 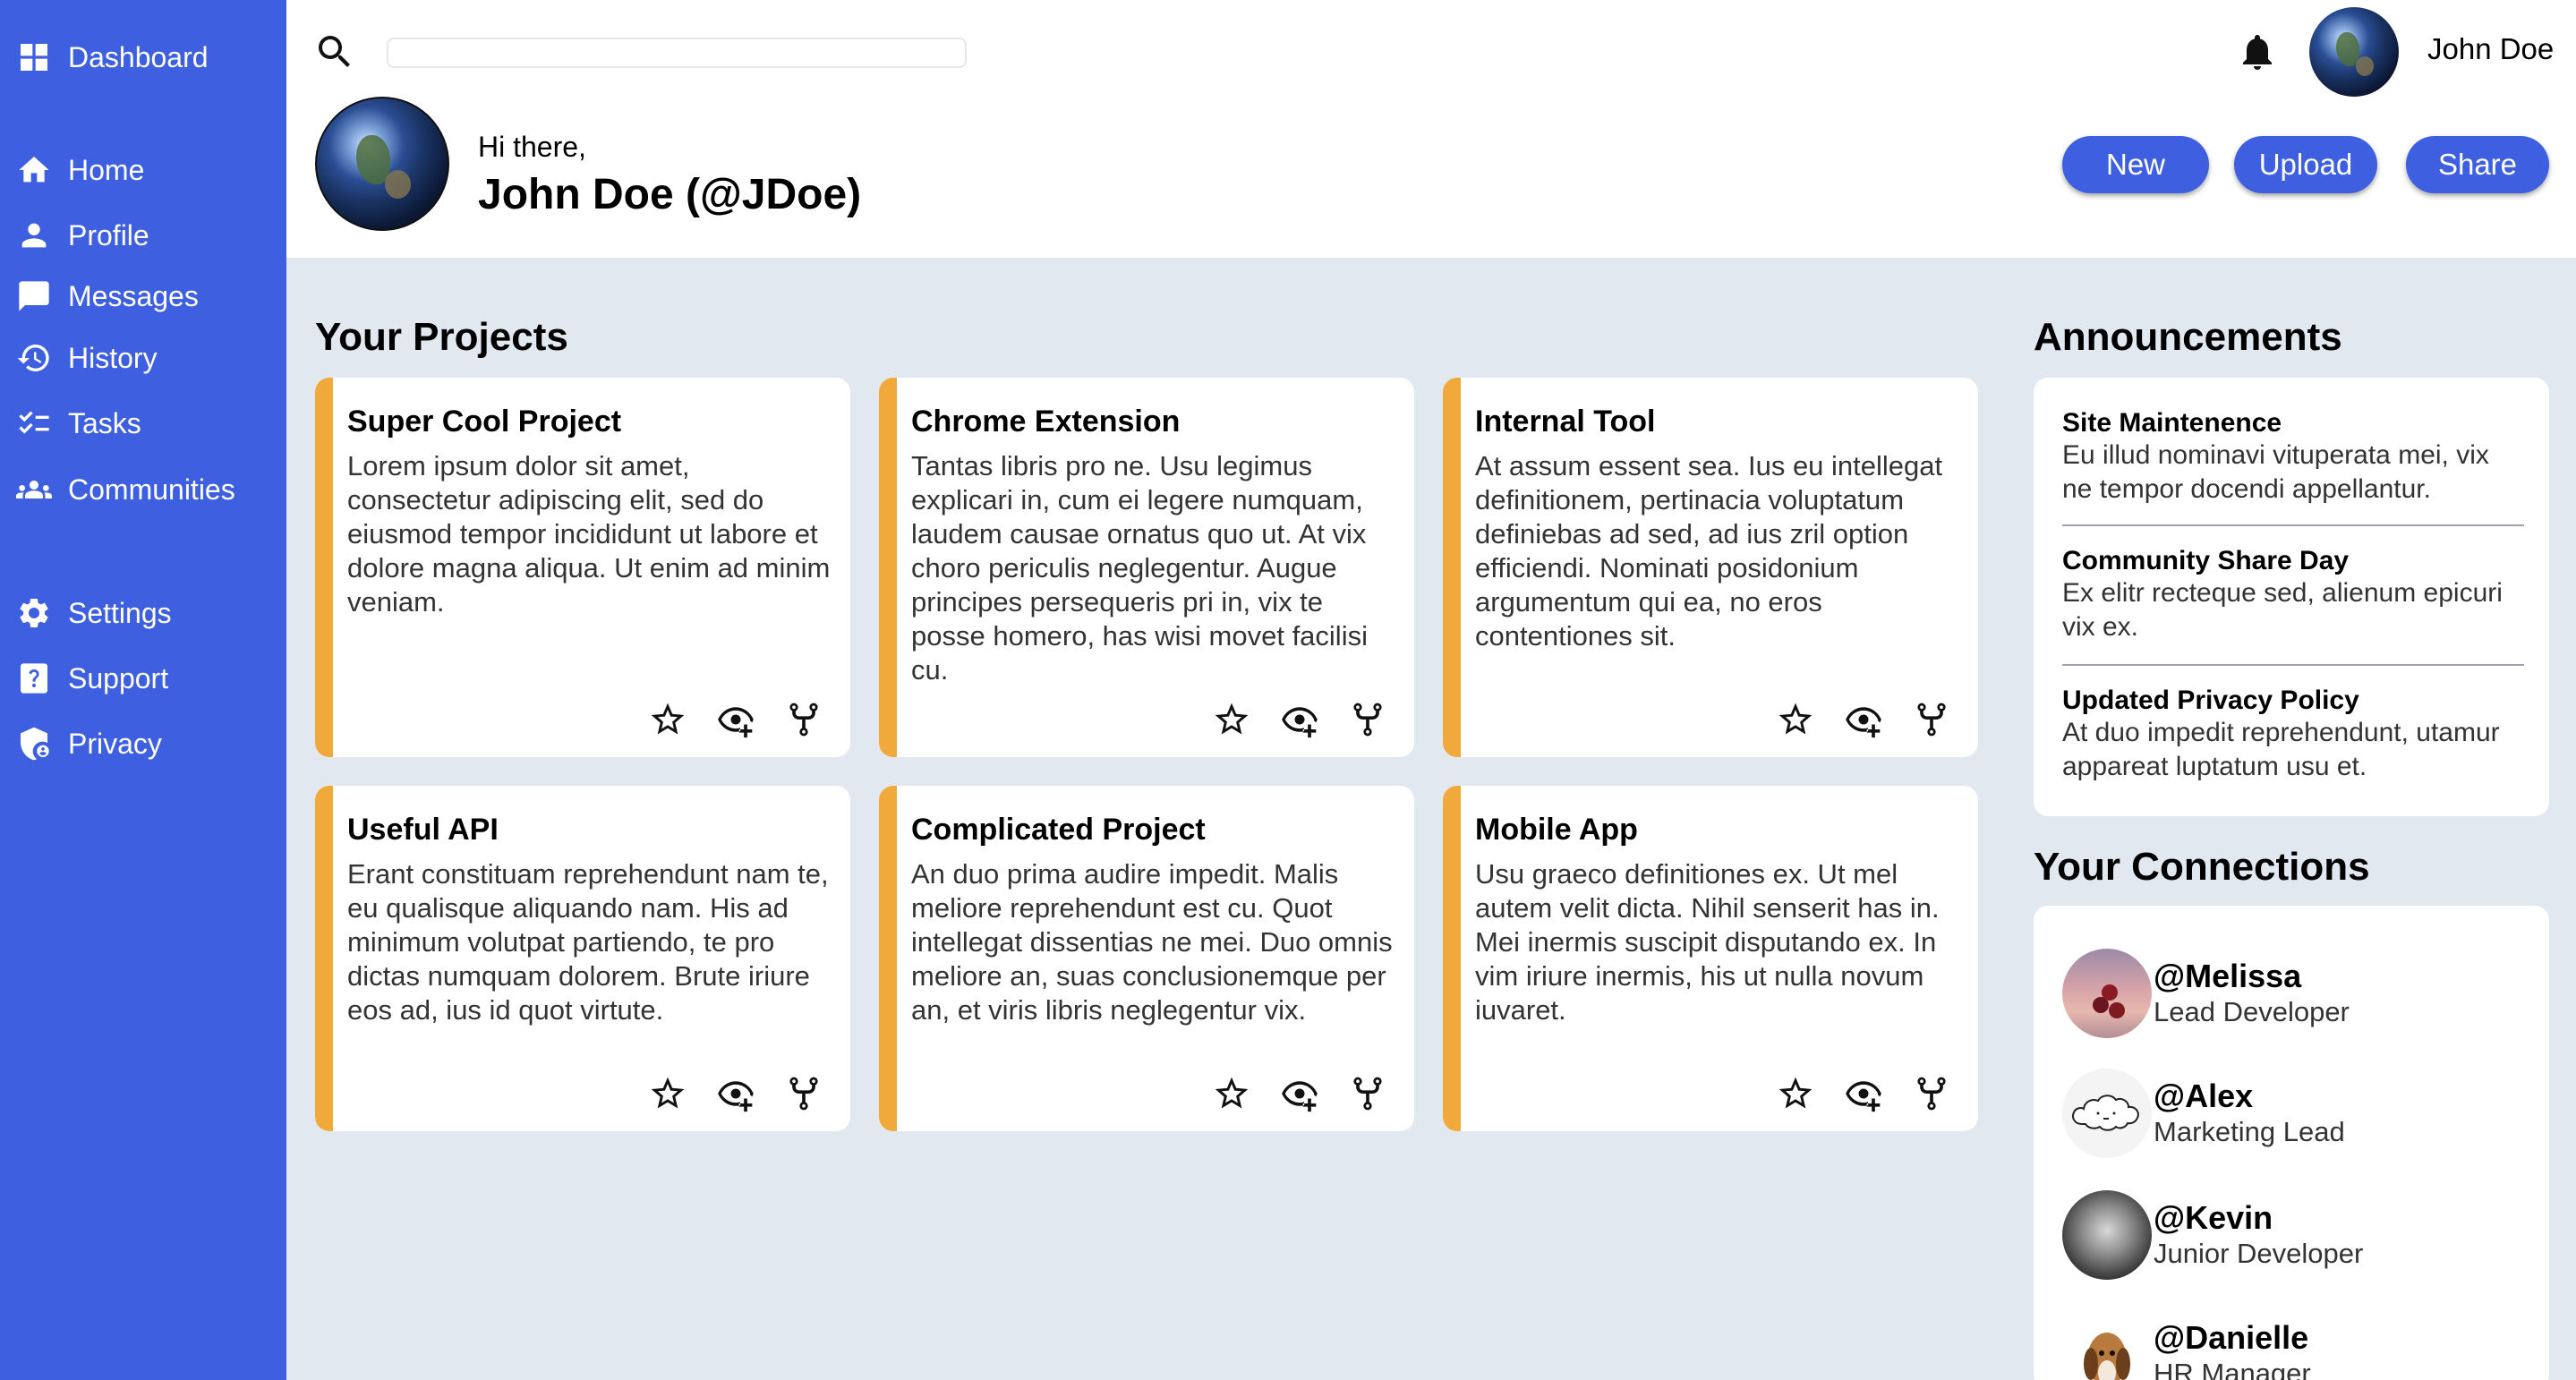 What do you see at coordinates (120, 612) in the screenshot?
I see `sidebar-item-label: Settings` at bounding box center [120, 612].